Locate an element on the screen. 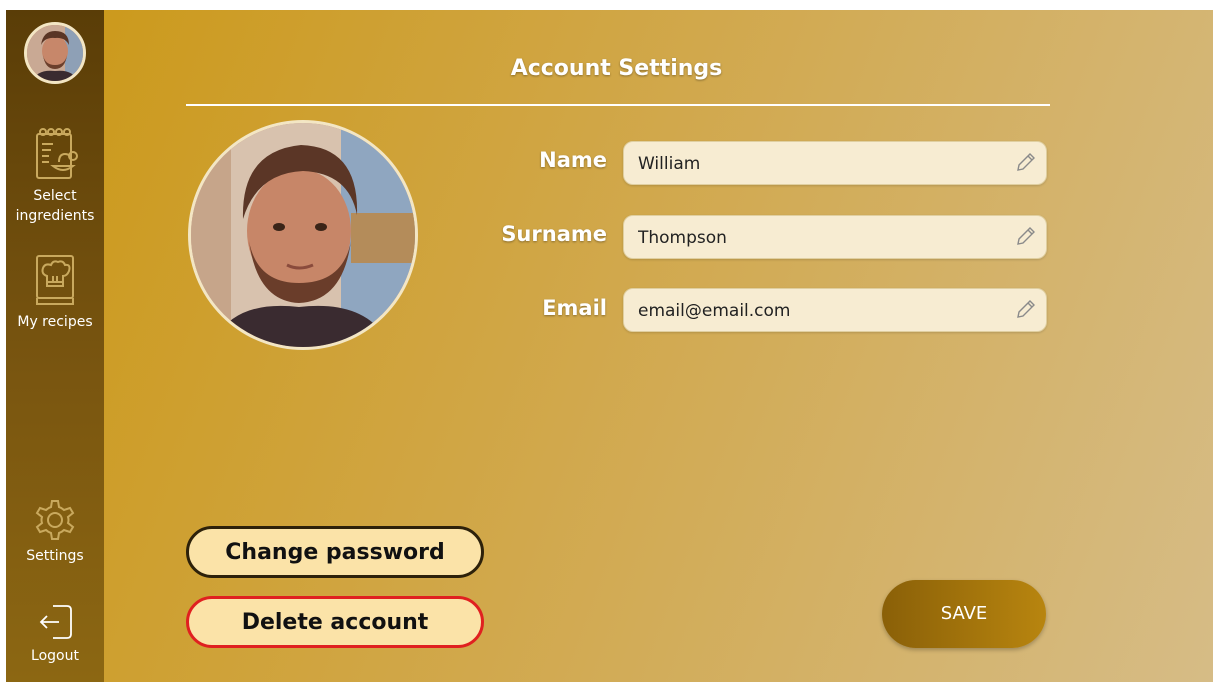  sidebar-item-logout: Logout is located at coordinates (55, 634).